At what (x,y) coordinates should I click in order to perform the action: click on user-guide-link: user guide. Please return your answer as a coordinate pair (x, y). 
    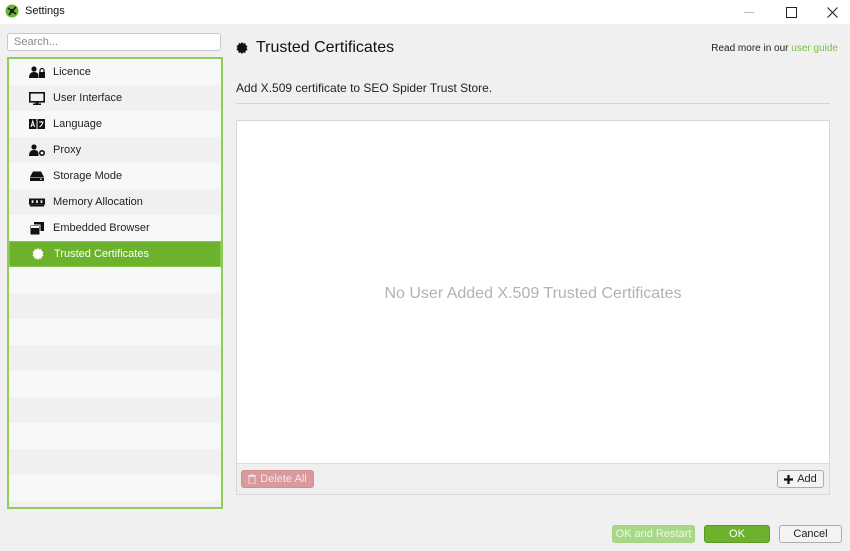
    Looking at the image, I should click on (814, 48).